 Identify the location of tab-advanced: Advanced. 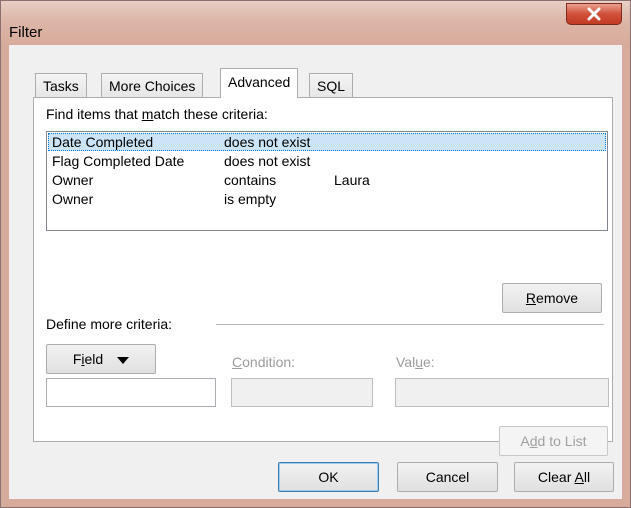
(259, 83).